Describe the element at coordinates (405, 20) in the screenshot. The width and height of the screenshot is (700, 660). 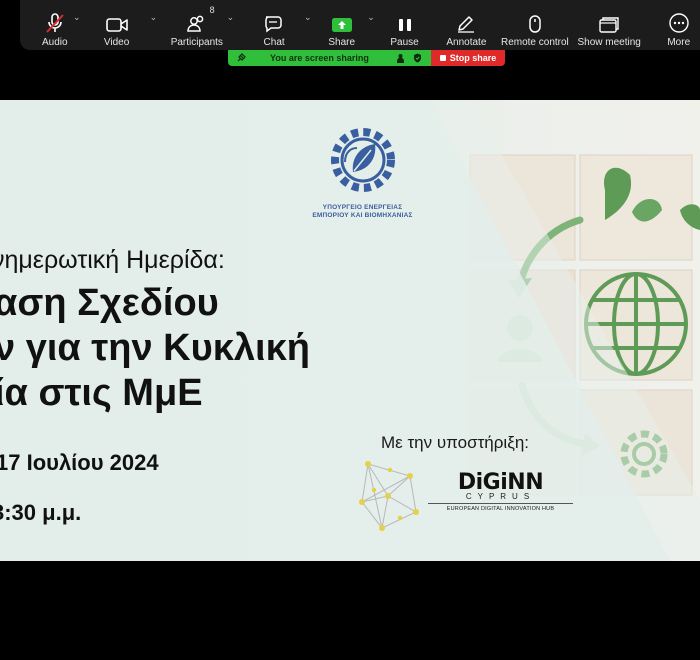
I see `pause-icon` at that location.